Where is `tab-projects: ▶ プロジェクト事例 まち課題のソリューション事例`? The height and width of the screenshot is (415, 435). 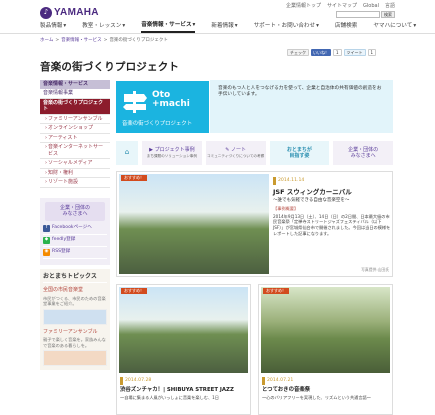 tab-projects: ▶ プロジェクト事例 まち課題のソリューション事例 is located at coordinates (172, 153).